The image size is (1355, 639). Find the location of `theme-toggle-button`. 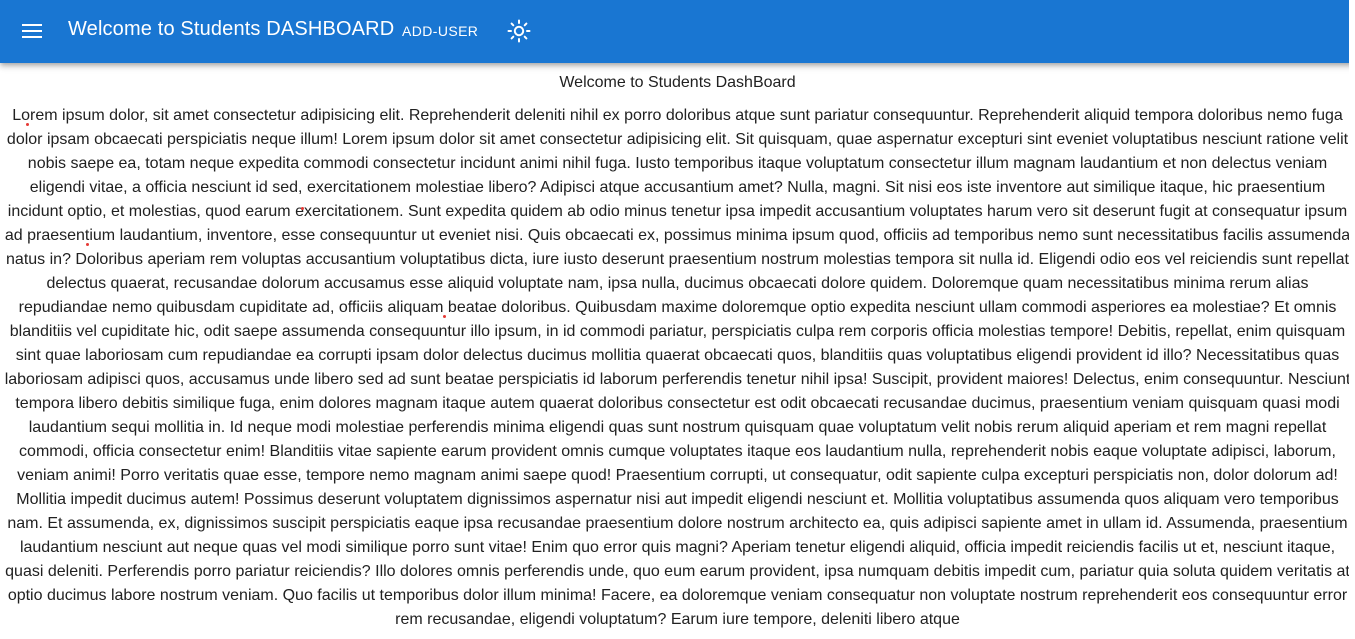

theme-toggle-button is located at coordinates (519, 31).